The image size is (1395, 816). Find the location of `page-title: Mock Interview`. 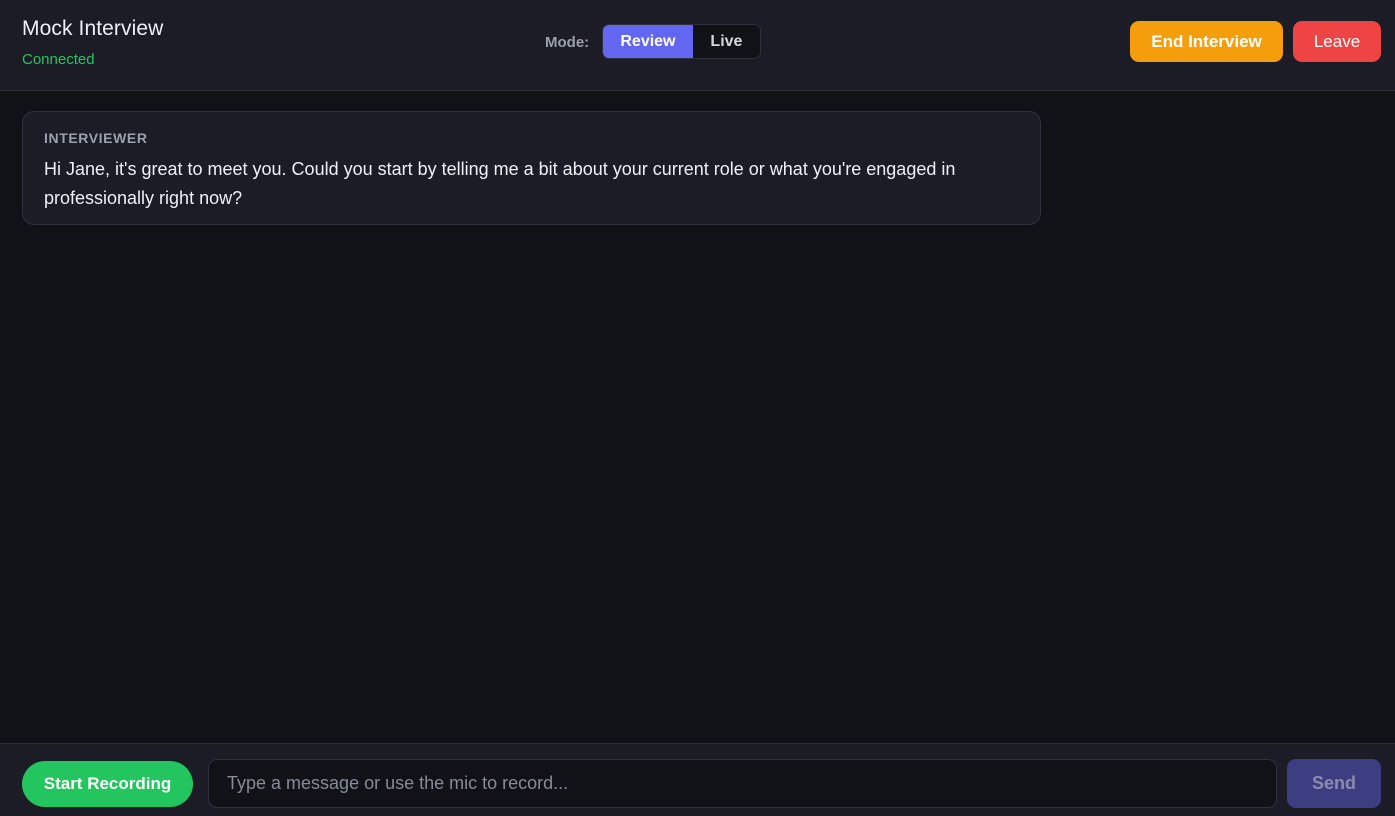

page-title: Mock Interview is located at coordinates (93, 28).